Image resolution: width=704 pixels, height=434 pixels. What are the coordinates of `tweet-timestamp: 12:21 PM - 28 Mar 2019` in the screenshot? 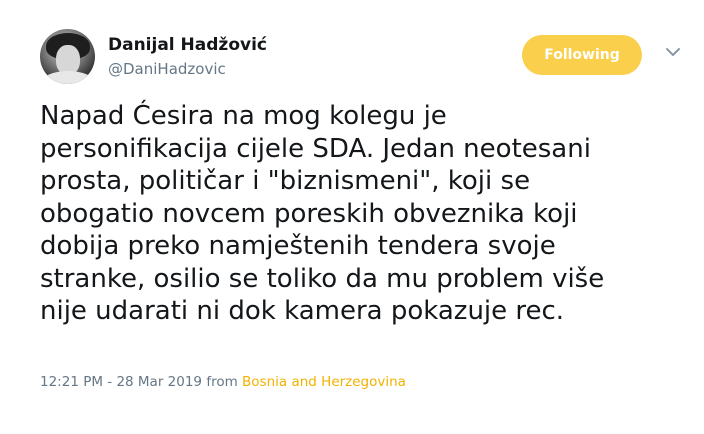 It's located at (121, 382).